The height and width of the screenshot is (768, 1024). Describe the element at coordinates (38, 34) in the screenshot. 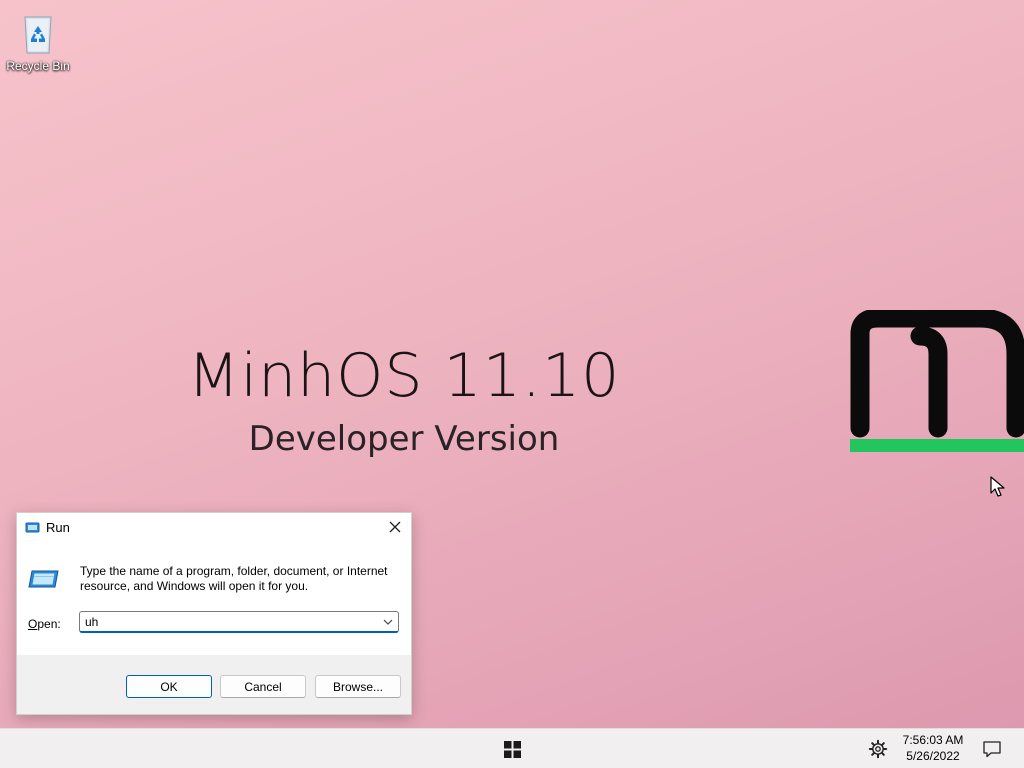

I see `recycle-bin-icon` at that location.